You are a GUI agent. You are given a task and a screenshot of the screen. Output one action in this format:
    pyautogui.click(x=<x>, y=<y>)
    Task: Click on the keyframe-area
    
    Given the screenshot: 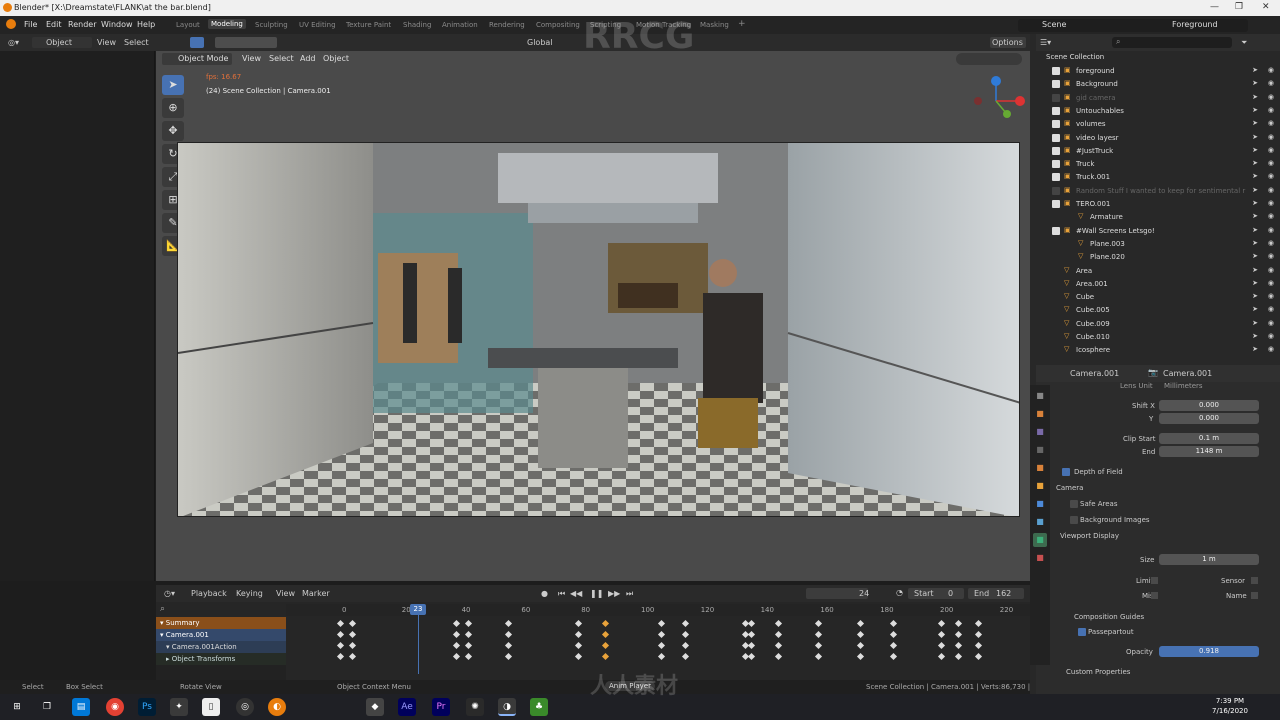 What is the action you would take?
    pyautogui.click(x=658, y=642)
    